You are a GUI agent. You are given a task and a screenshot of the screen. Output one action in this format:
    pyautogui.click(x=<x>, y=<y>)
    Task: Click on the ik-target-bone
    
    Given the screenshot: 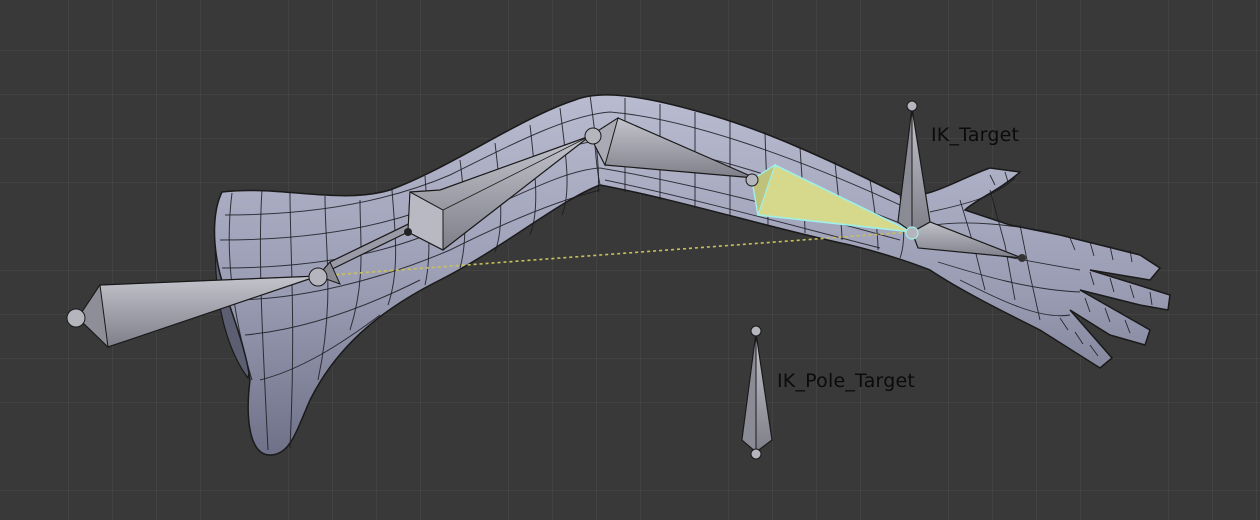 What is the action you would take?
    pyautogui.click(x=914, y=170)
    